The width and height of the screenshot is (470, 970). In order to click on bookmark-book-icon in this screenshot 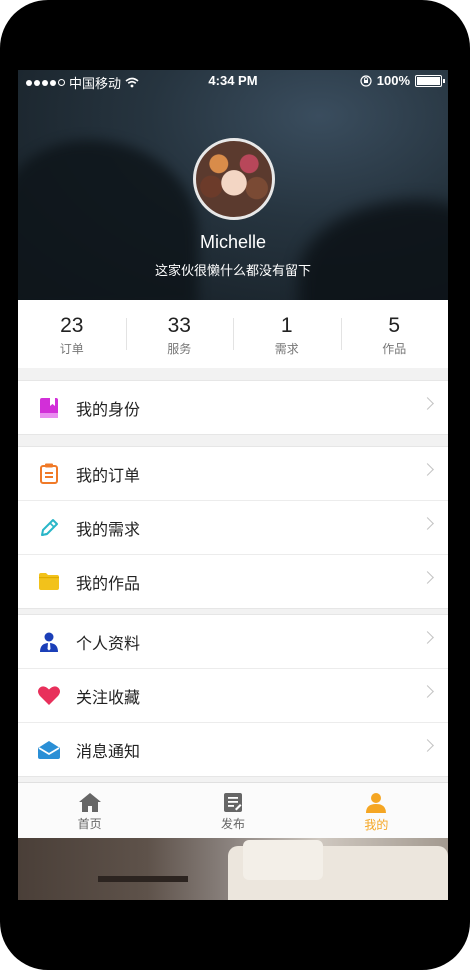, I will do `click(49, 408)`.